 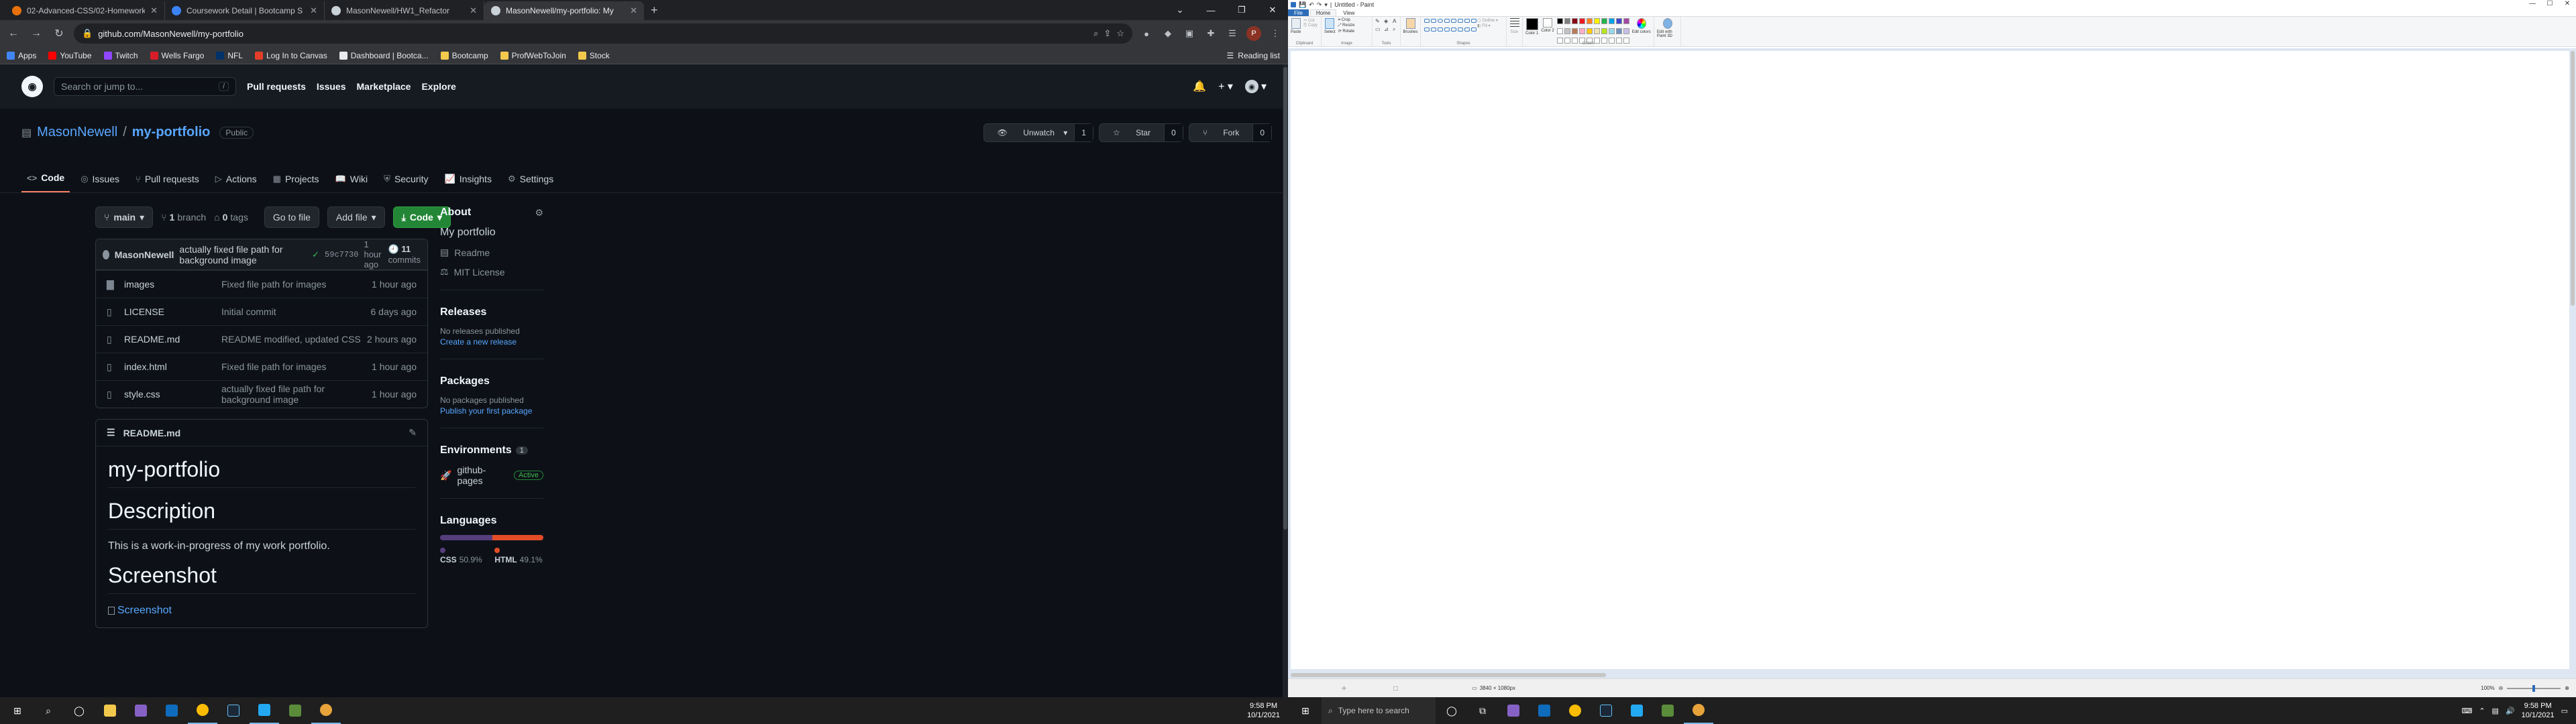 What do you see at coordinates (110, 710) in the screenshot?
I see `file-explorer-icon` at bounding box center [110, 710].